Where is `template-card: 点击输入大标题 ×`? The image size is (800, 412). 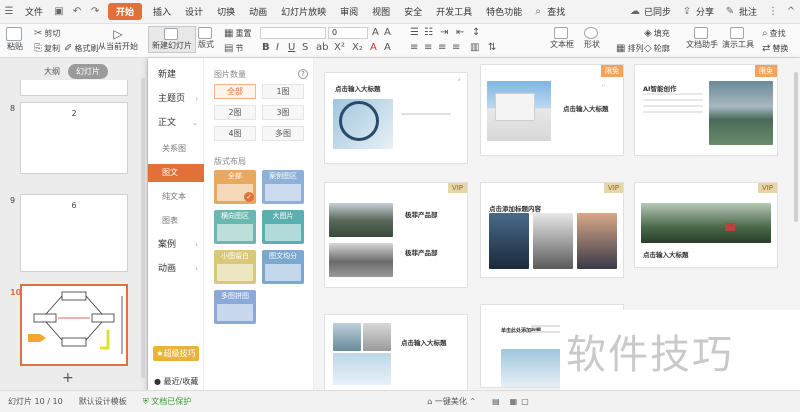 template-card: 点击输入大标题 × is located at coordinates (396, 118).